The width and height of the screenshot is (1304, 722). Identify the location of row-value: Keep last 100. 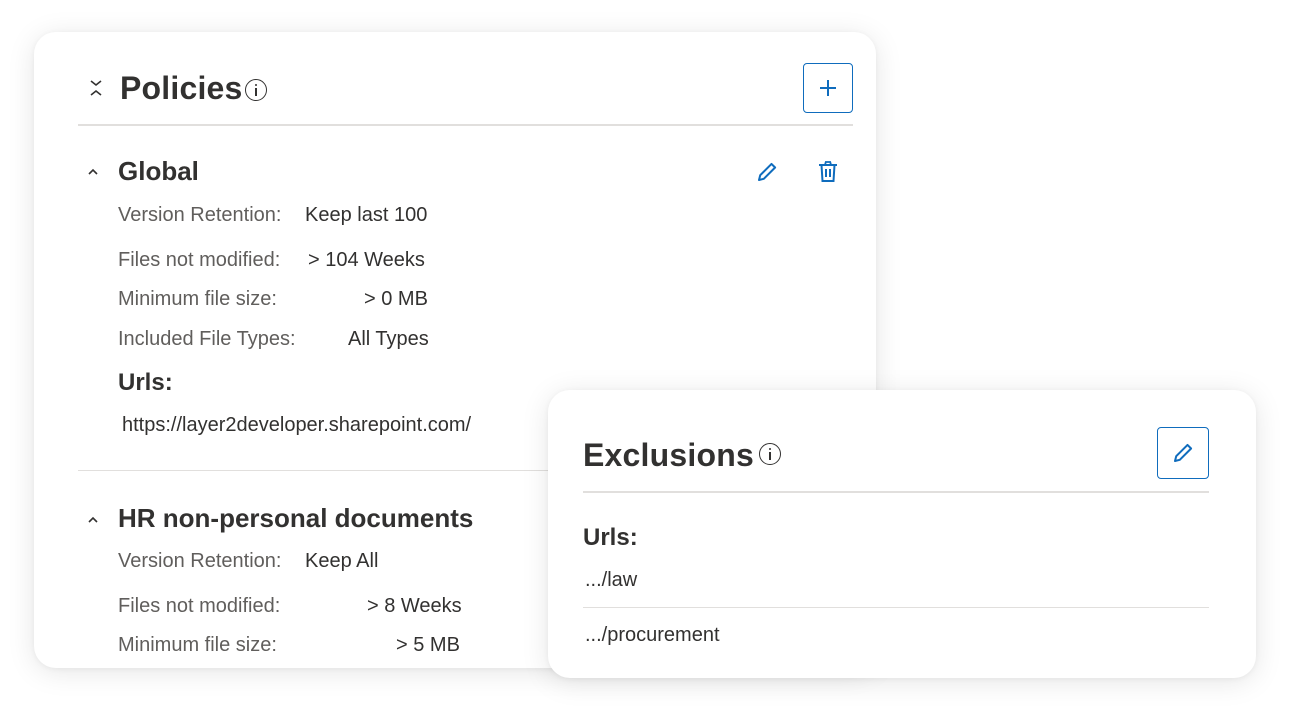
(366, 215).